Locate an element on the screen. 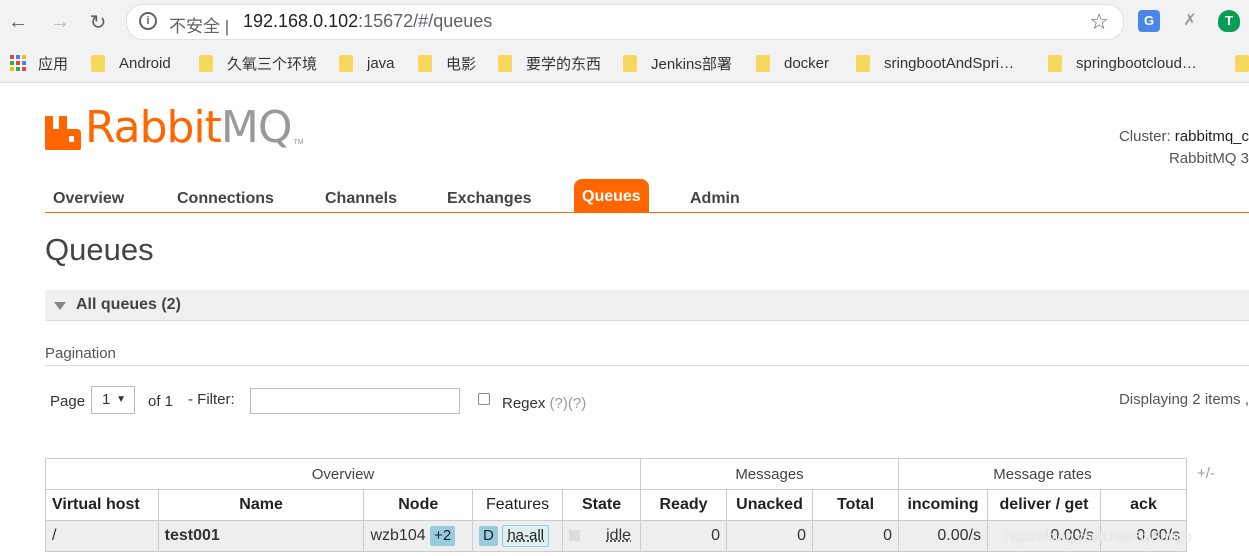  rabbitmq-logo-icon is located at coordinates (63, 133).